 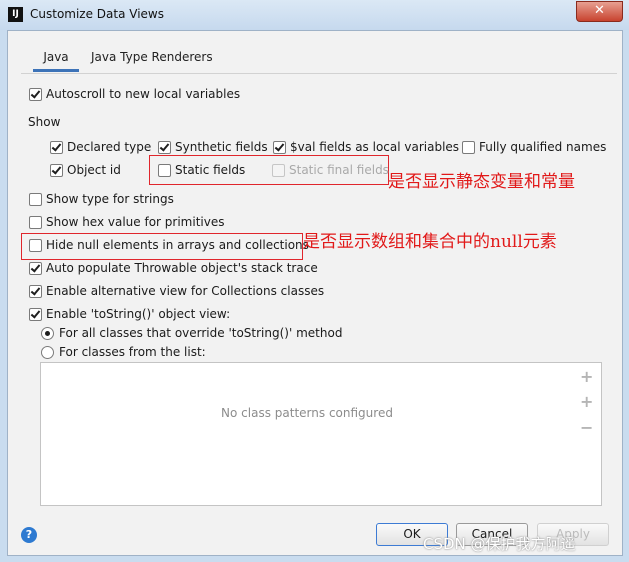 I want to click on tostring-view-label: Enable 'toString()' object view:, so click(x=138, y=314).